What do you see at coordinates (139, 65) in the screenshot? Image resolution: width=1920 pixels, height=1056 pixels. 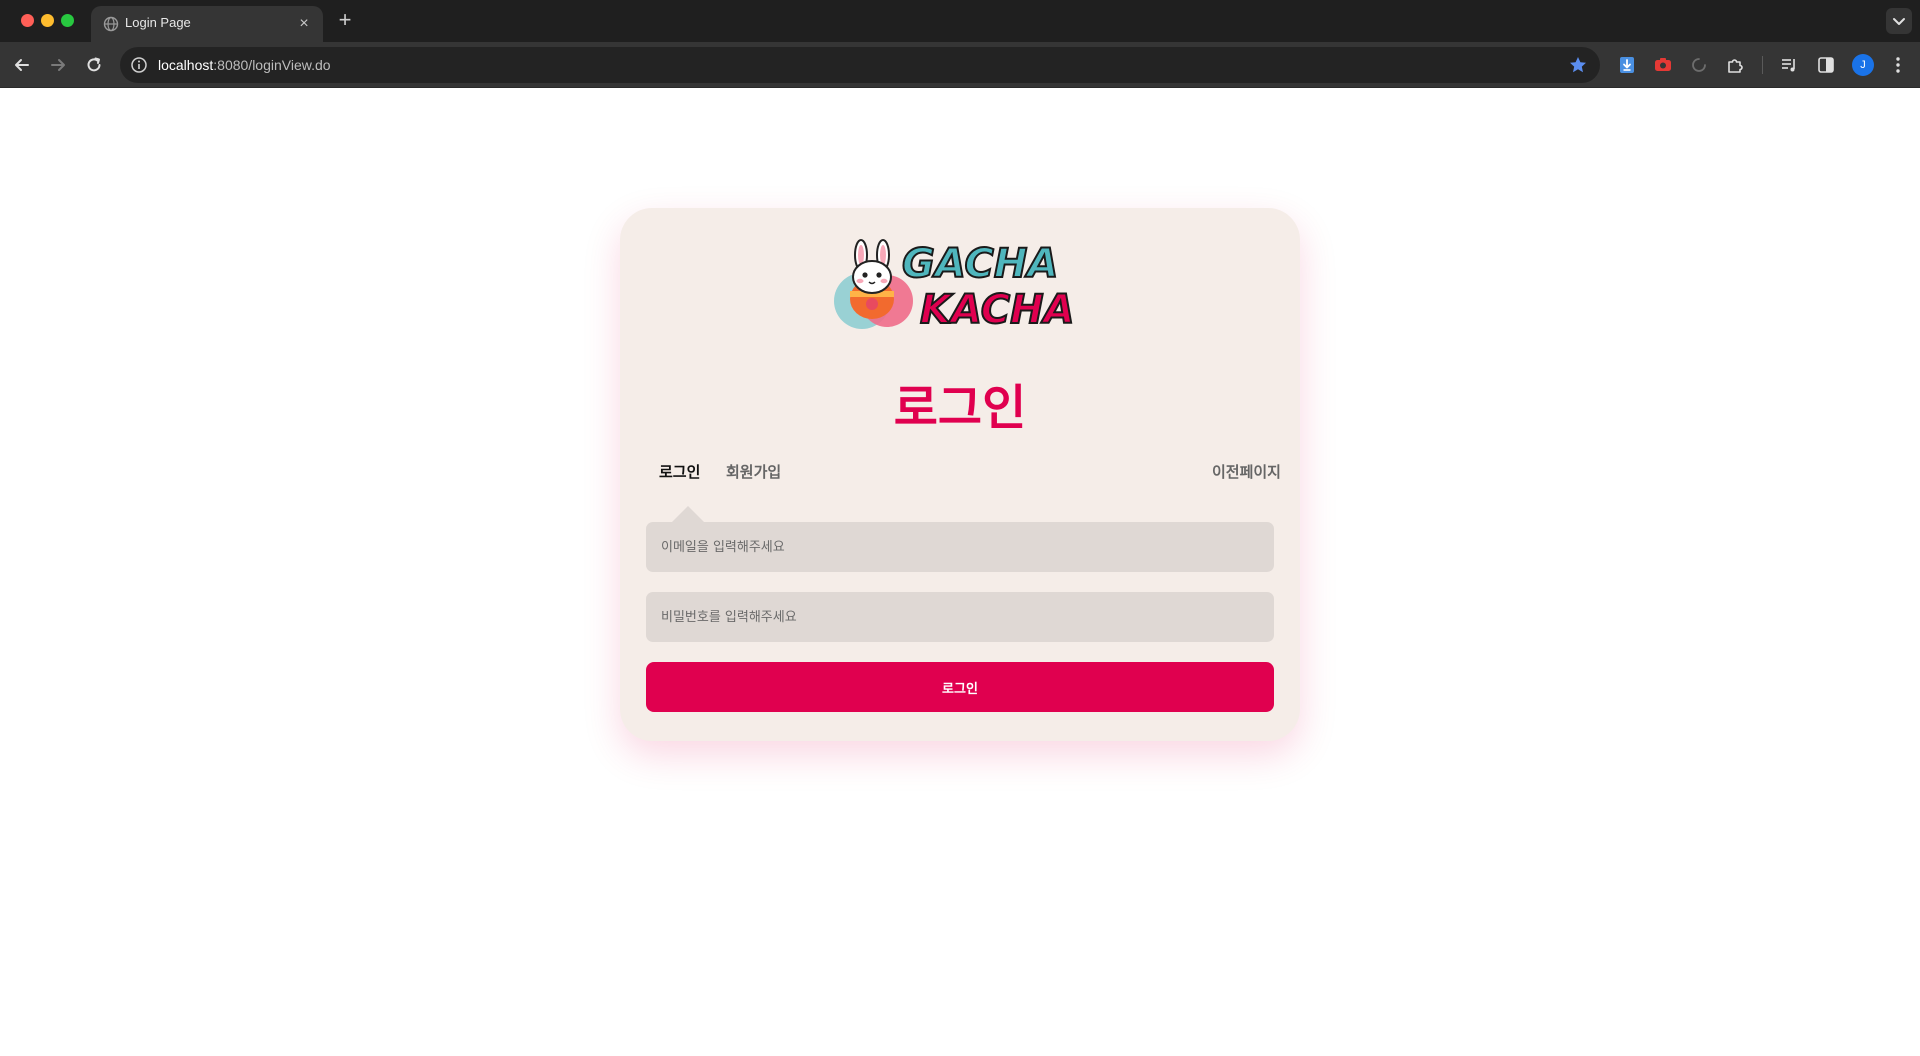 I see `site-info-icon` at bounding box center [139, 65].